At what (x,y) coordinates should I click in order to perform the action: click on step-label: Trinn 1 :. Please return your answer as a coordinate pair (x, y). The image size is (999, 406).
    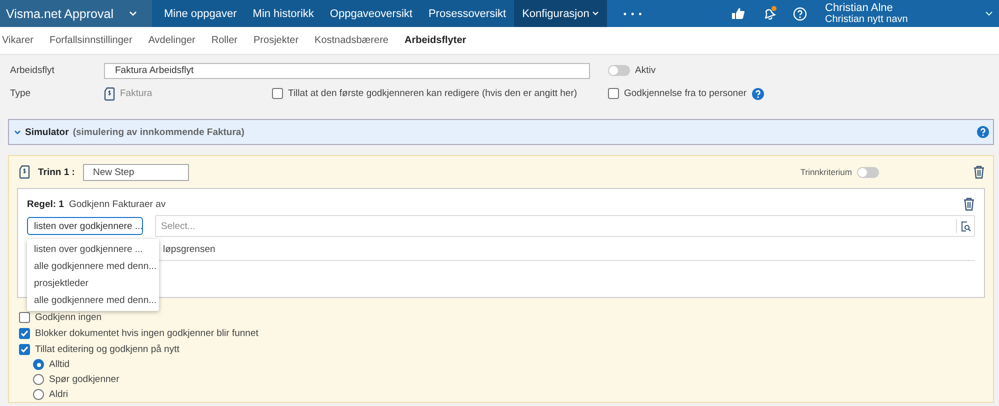
    Looking at the image, I should click on (56, 172).